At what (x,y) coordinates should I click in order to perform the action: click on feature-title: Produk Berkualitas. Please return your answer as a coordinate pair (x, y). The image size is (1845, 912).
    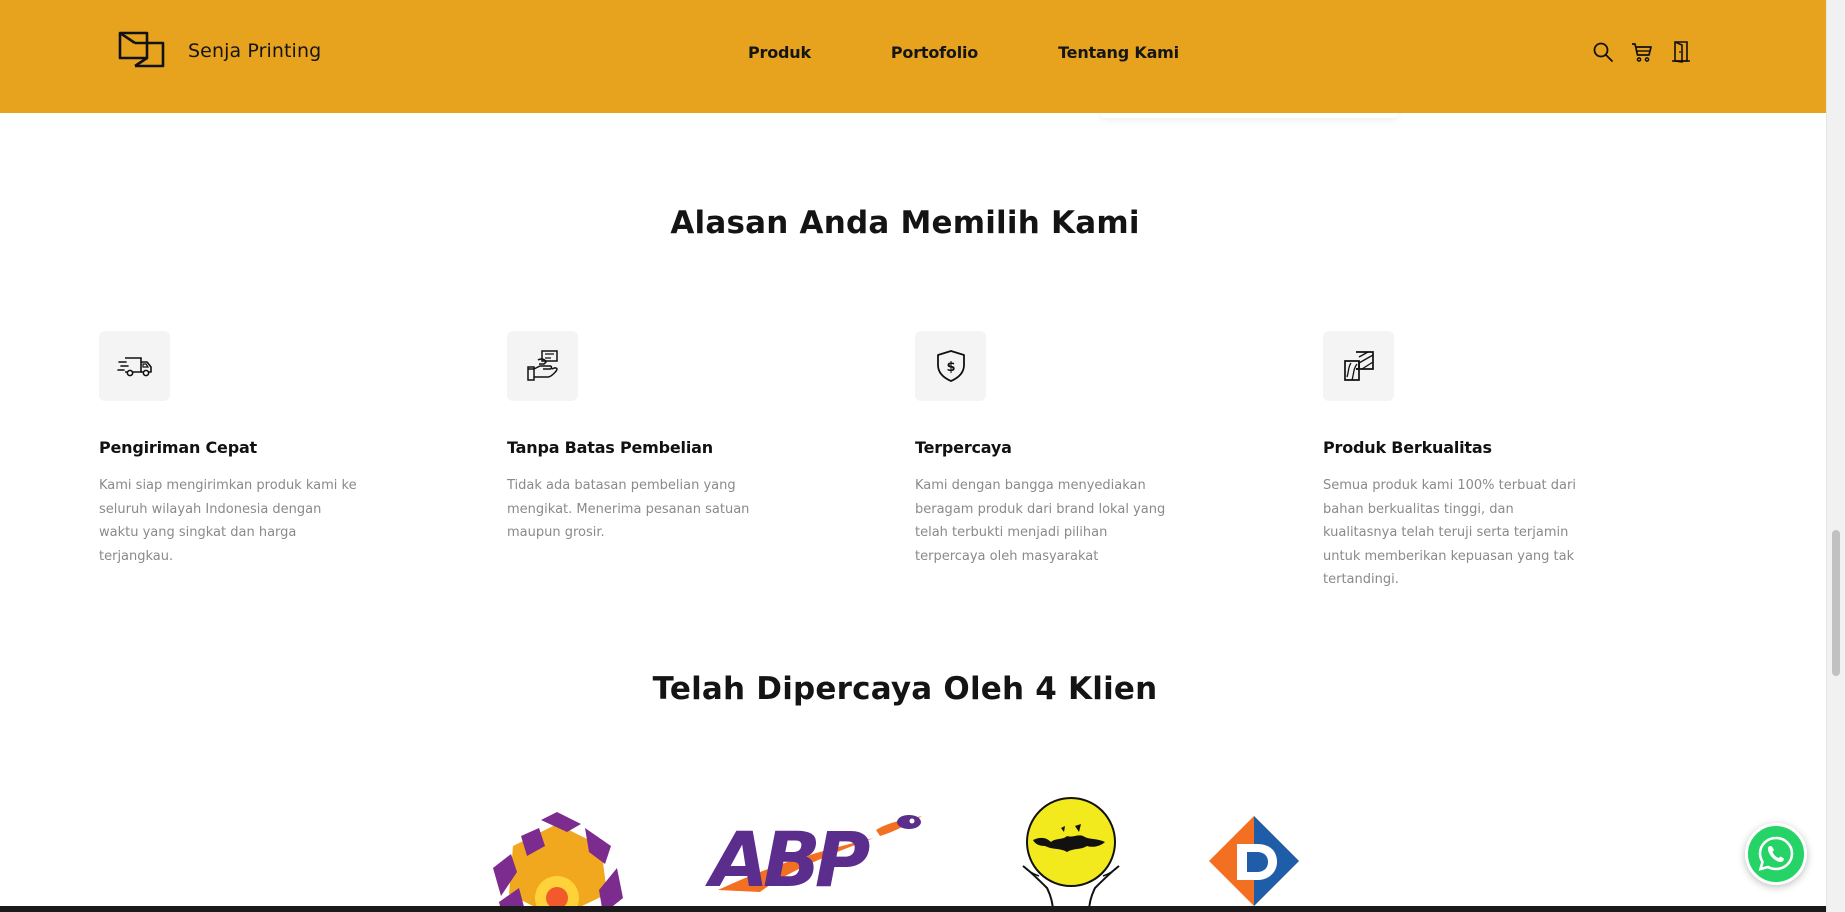
    Looking at the image, I should click on (1407, 447).